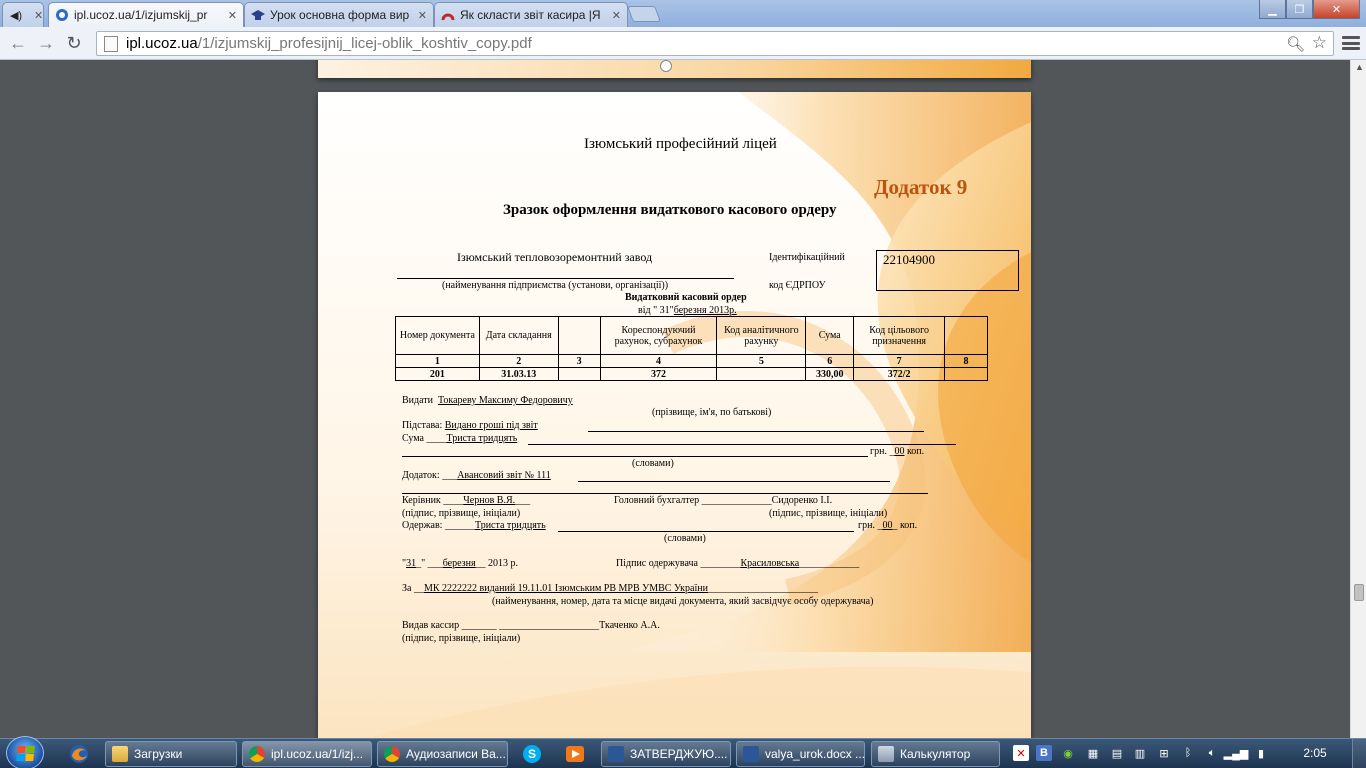  I want to click on table-cell: 201, so click(437, 374).